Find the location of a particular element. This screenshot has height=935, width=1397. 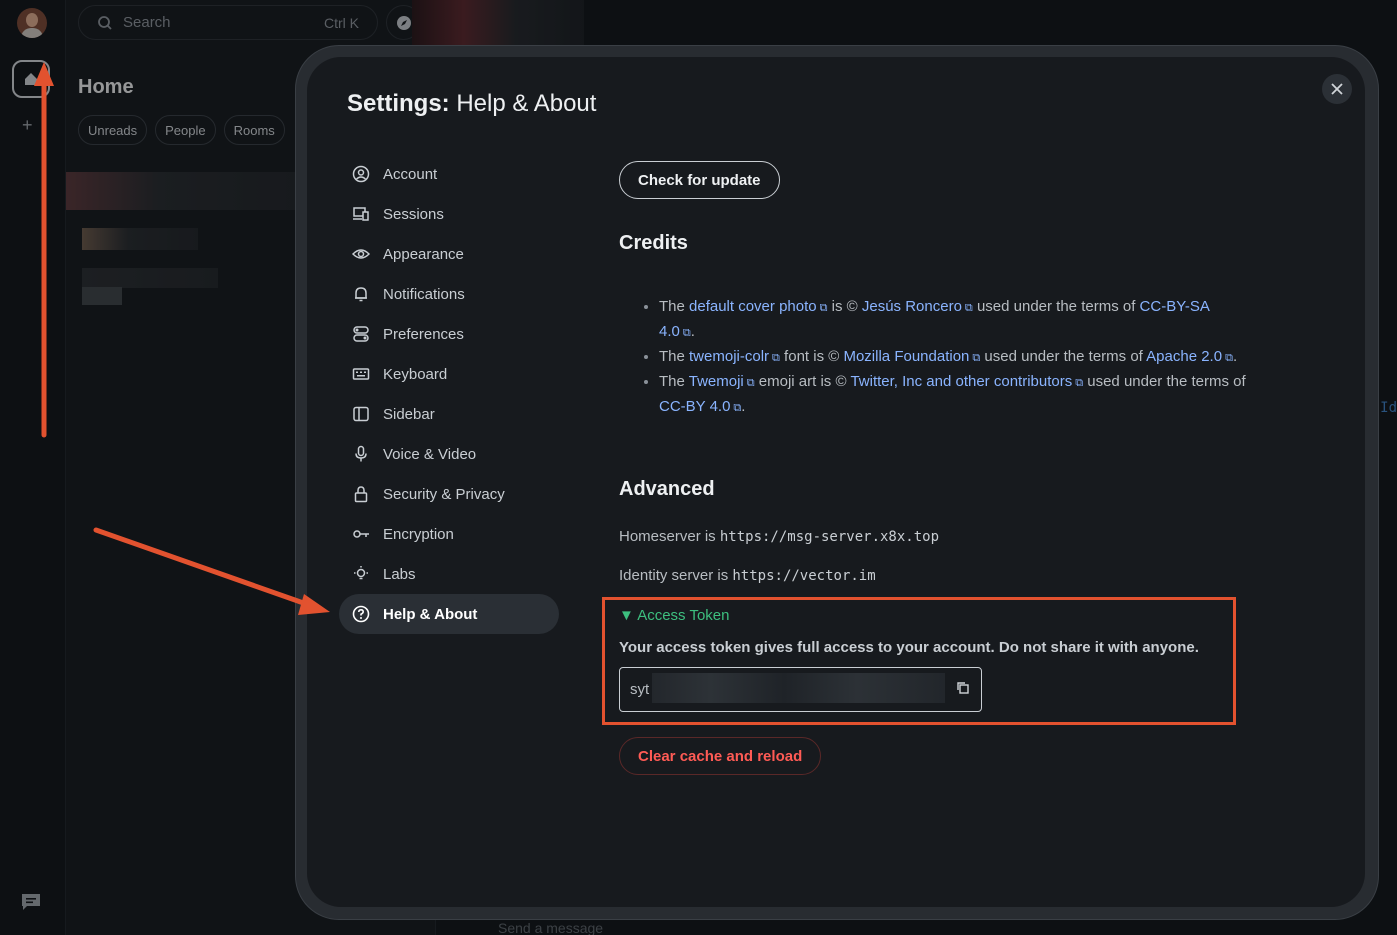

default-cover-photo-link: default cover photo is located at coordinates (753, 306).